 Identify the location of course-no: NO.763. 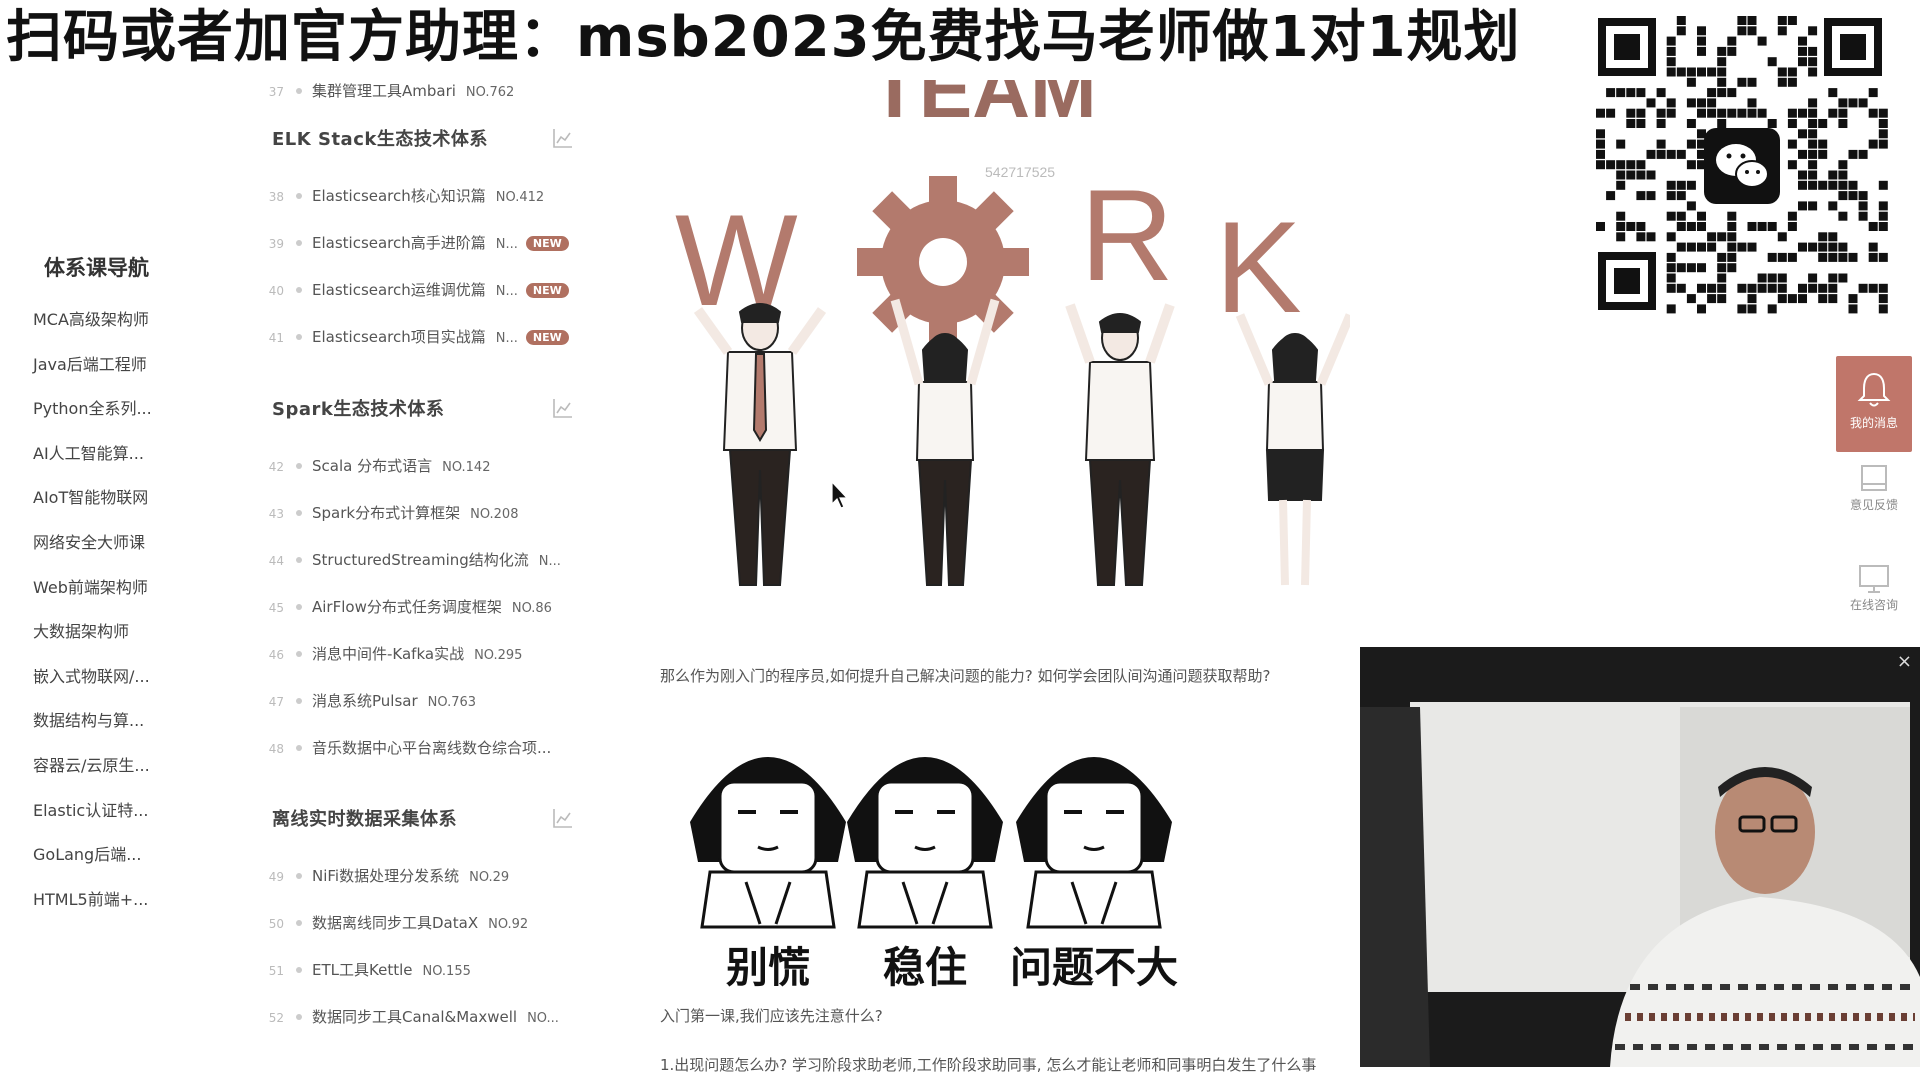
(452, 702).